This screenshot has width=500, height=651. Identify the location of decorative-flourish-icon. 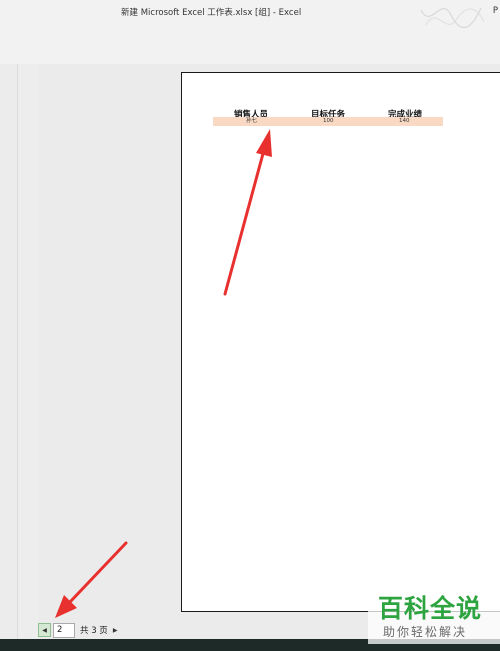
(452, 17).